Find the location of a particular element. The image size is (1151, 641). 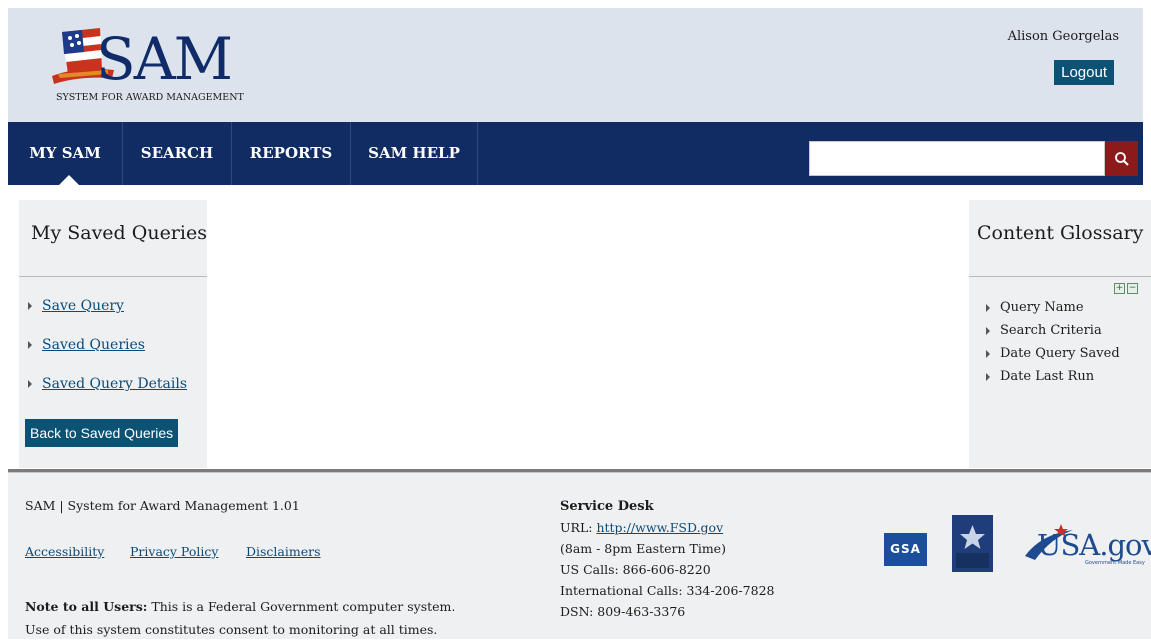

logo-subtitle: SYSTEM FOR AWARD MANAGEMENT is located at coordinates (150, 97).